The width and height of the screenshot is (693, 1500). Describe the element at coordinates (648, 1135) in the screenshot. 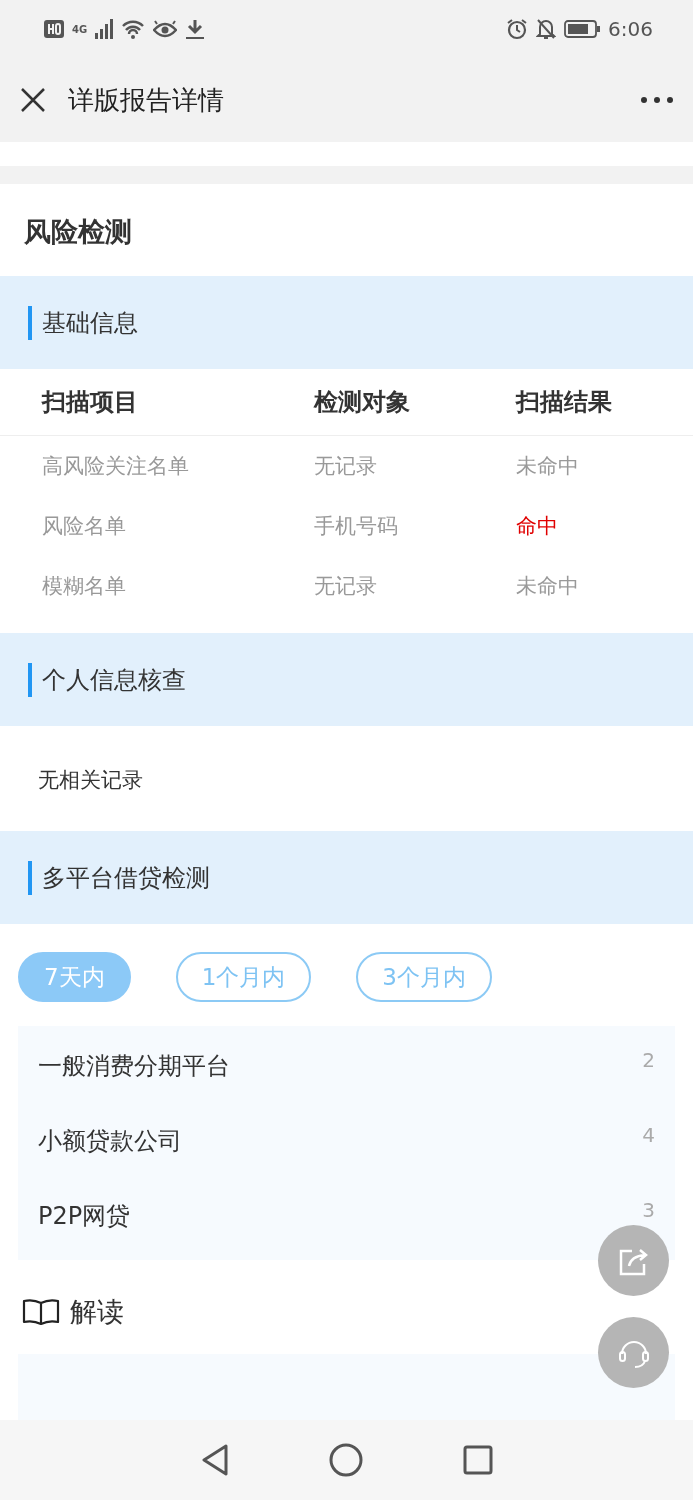

I see `platform-count: 4` at that location.